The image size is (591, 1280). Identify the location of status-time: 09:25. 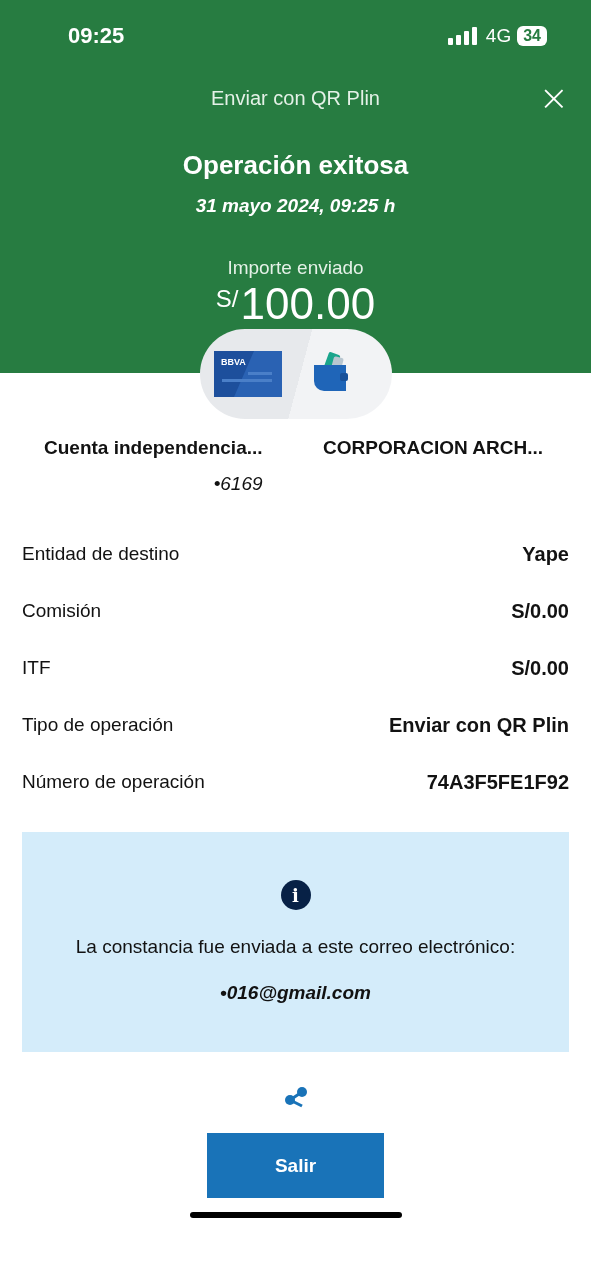
(96, 36).